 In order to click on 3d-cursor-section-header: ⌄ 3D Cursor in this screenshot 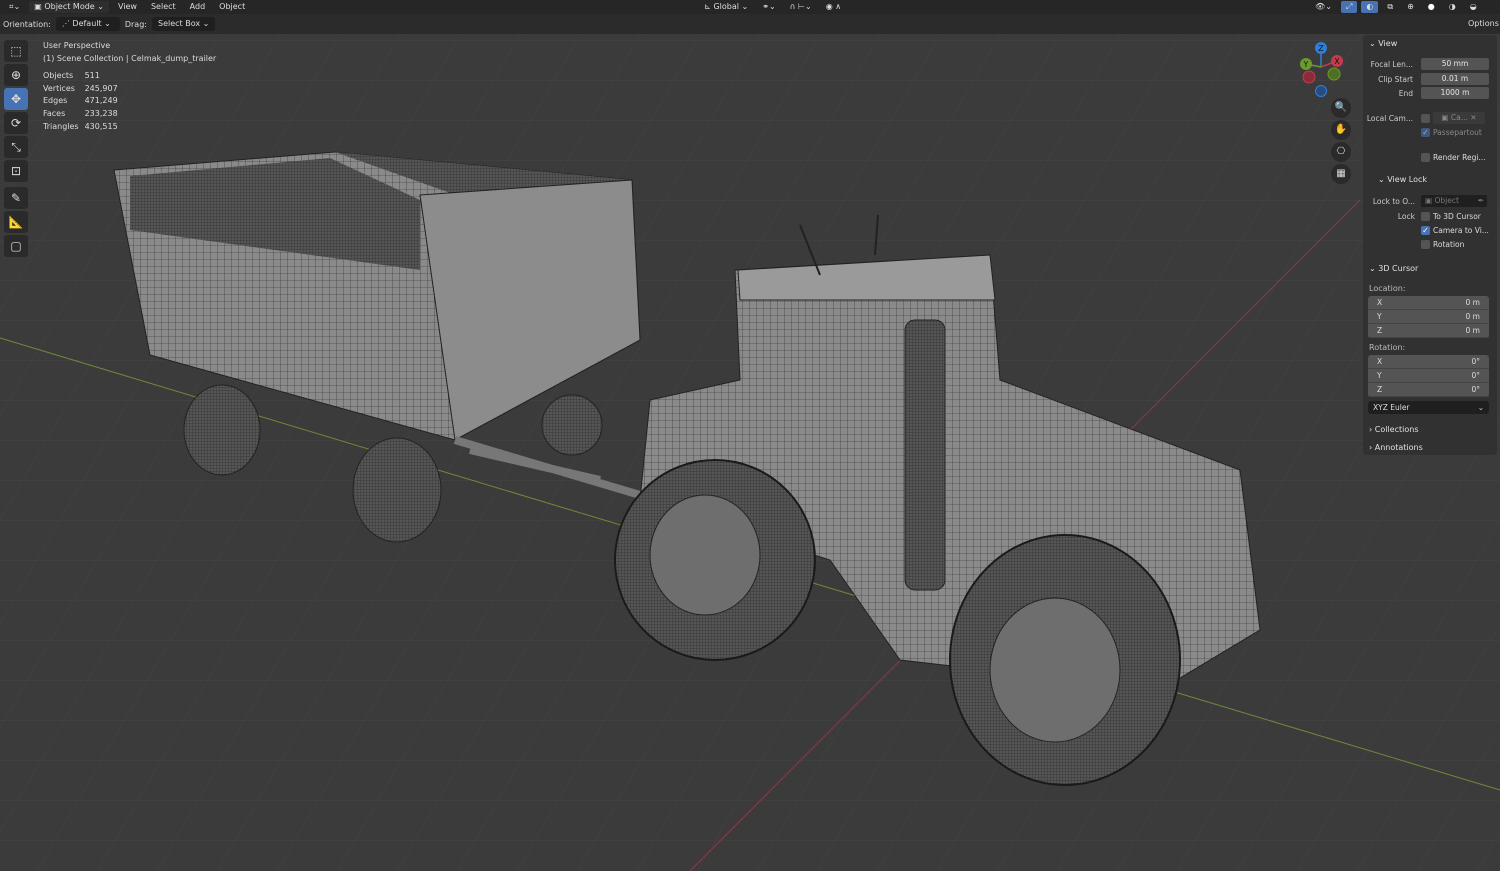, I will do `click(1393, 268)`.